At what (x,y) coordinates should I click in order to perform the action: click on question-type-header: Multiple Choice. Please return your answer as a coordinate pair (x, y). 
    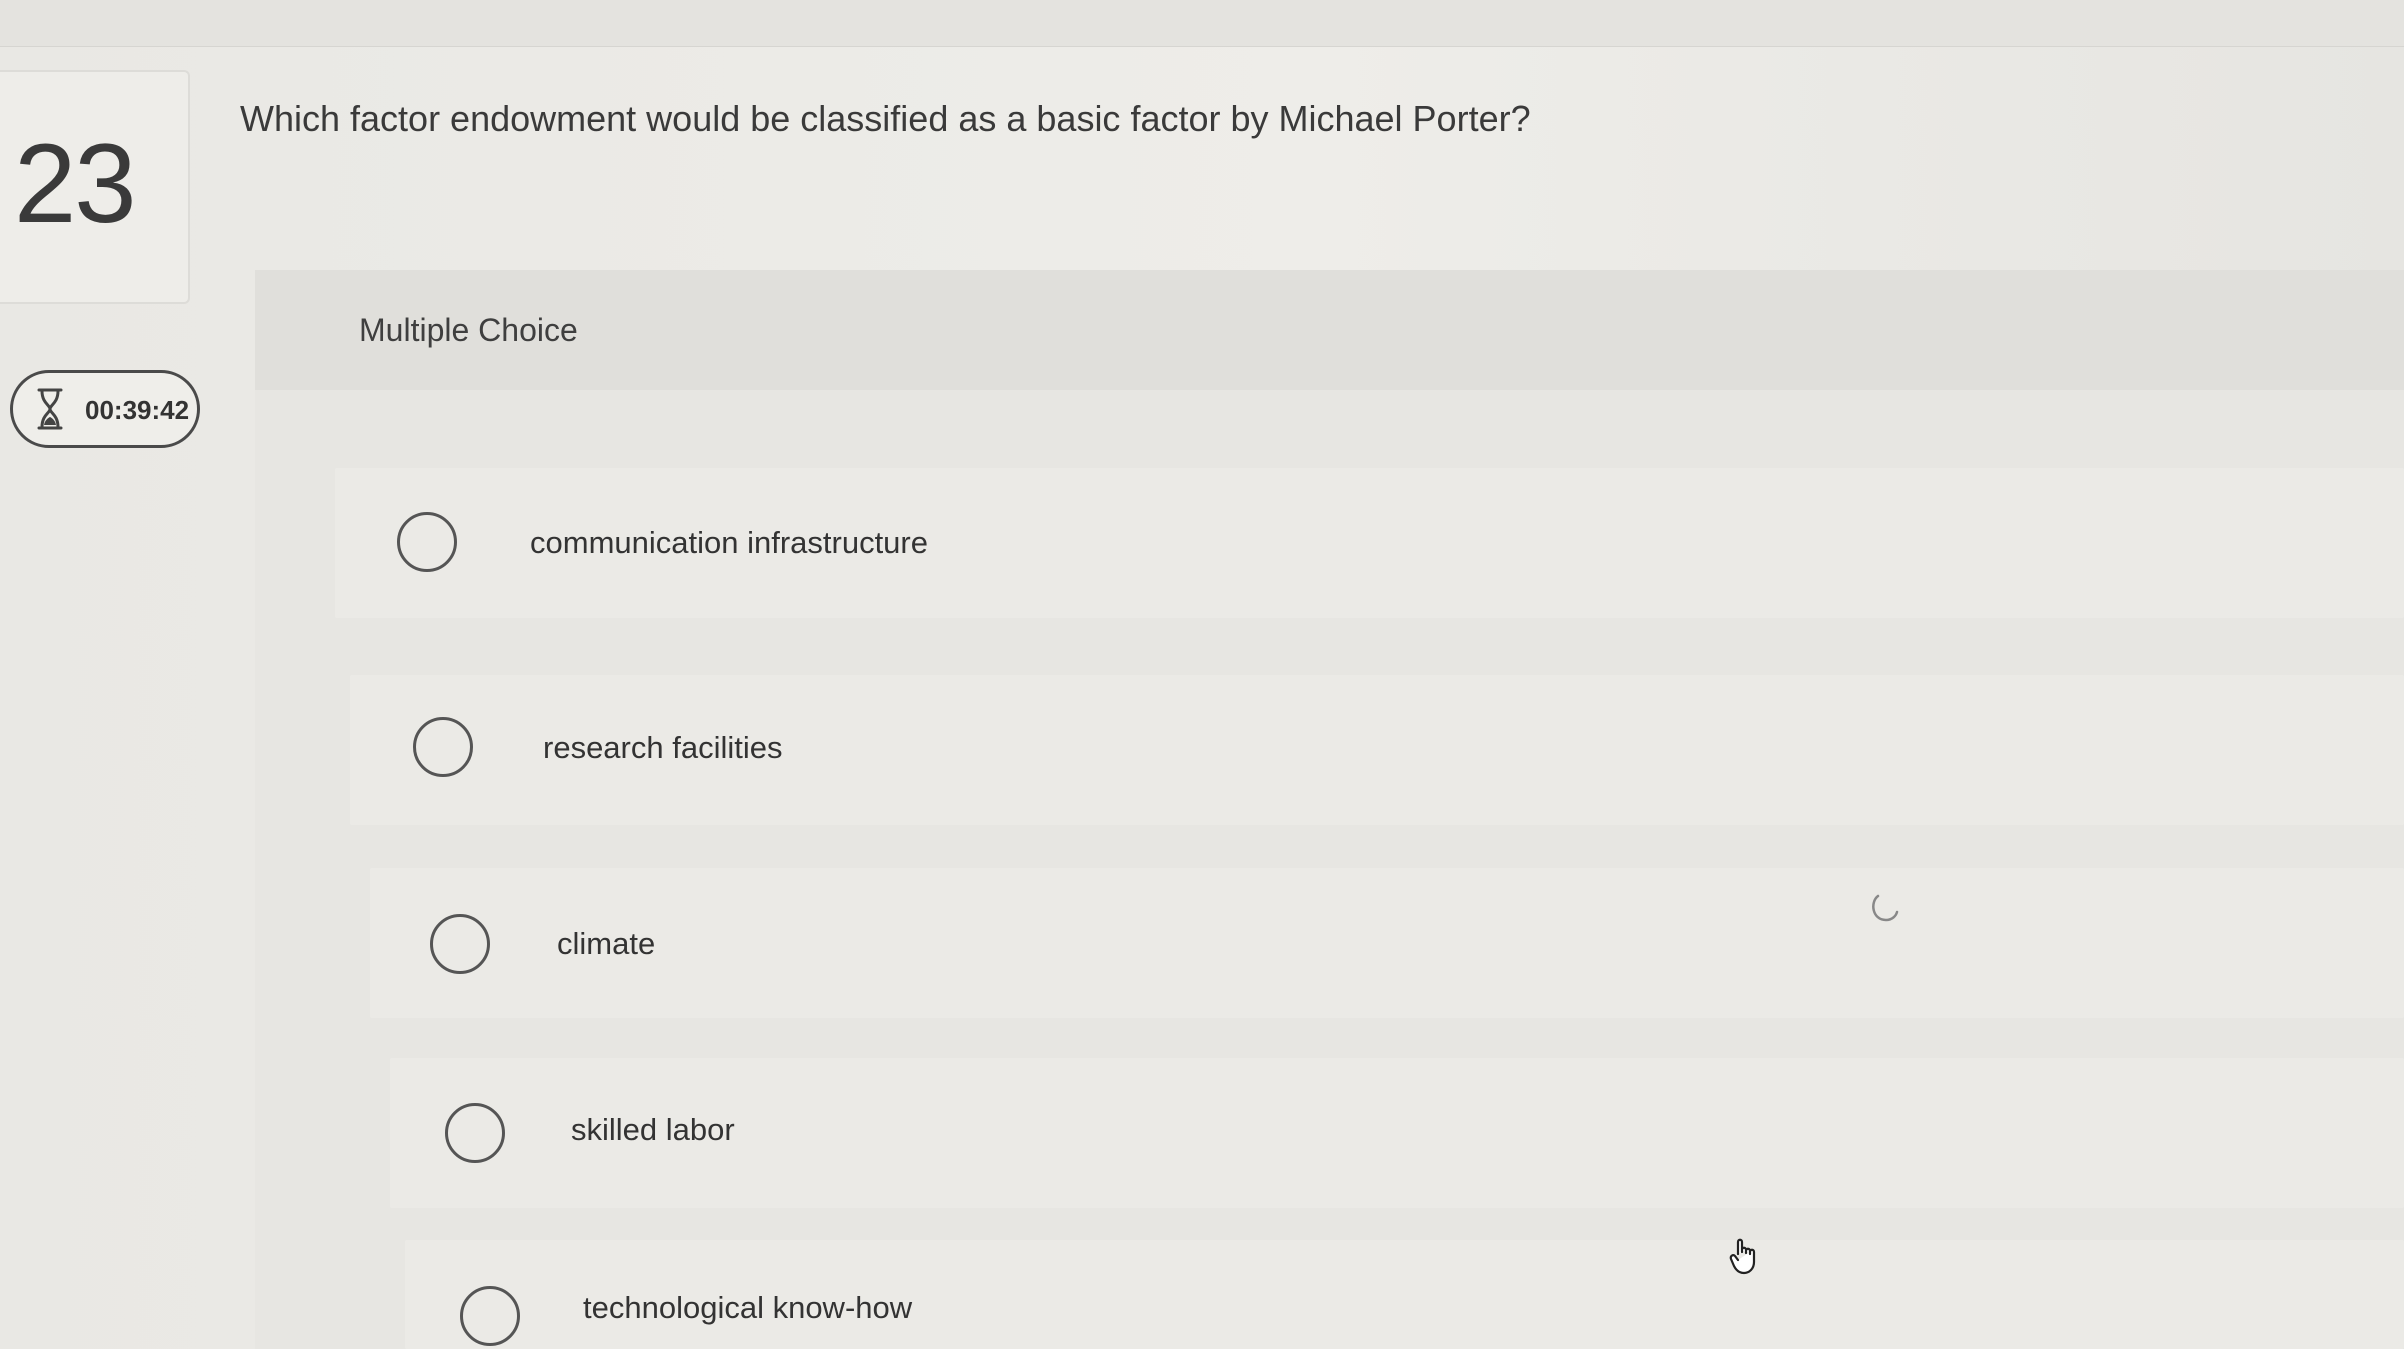
    Looking at the image, I should click on (1329, 330).